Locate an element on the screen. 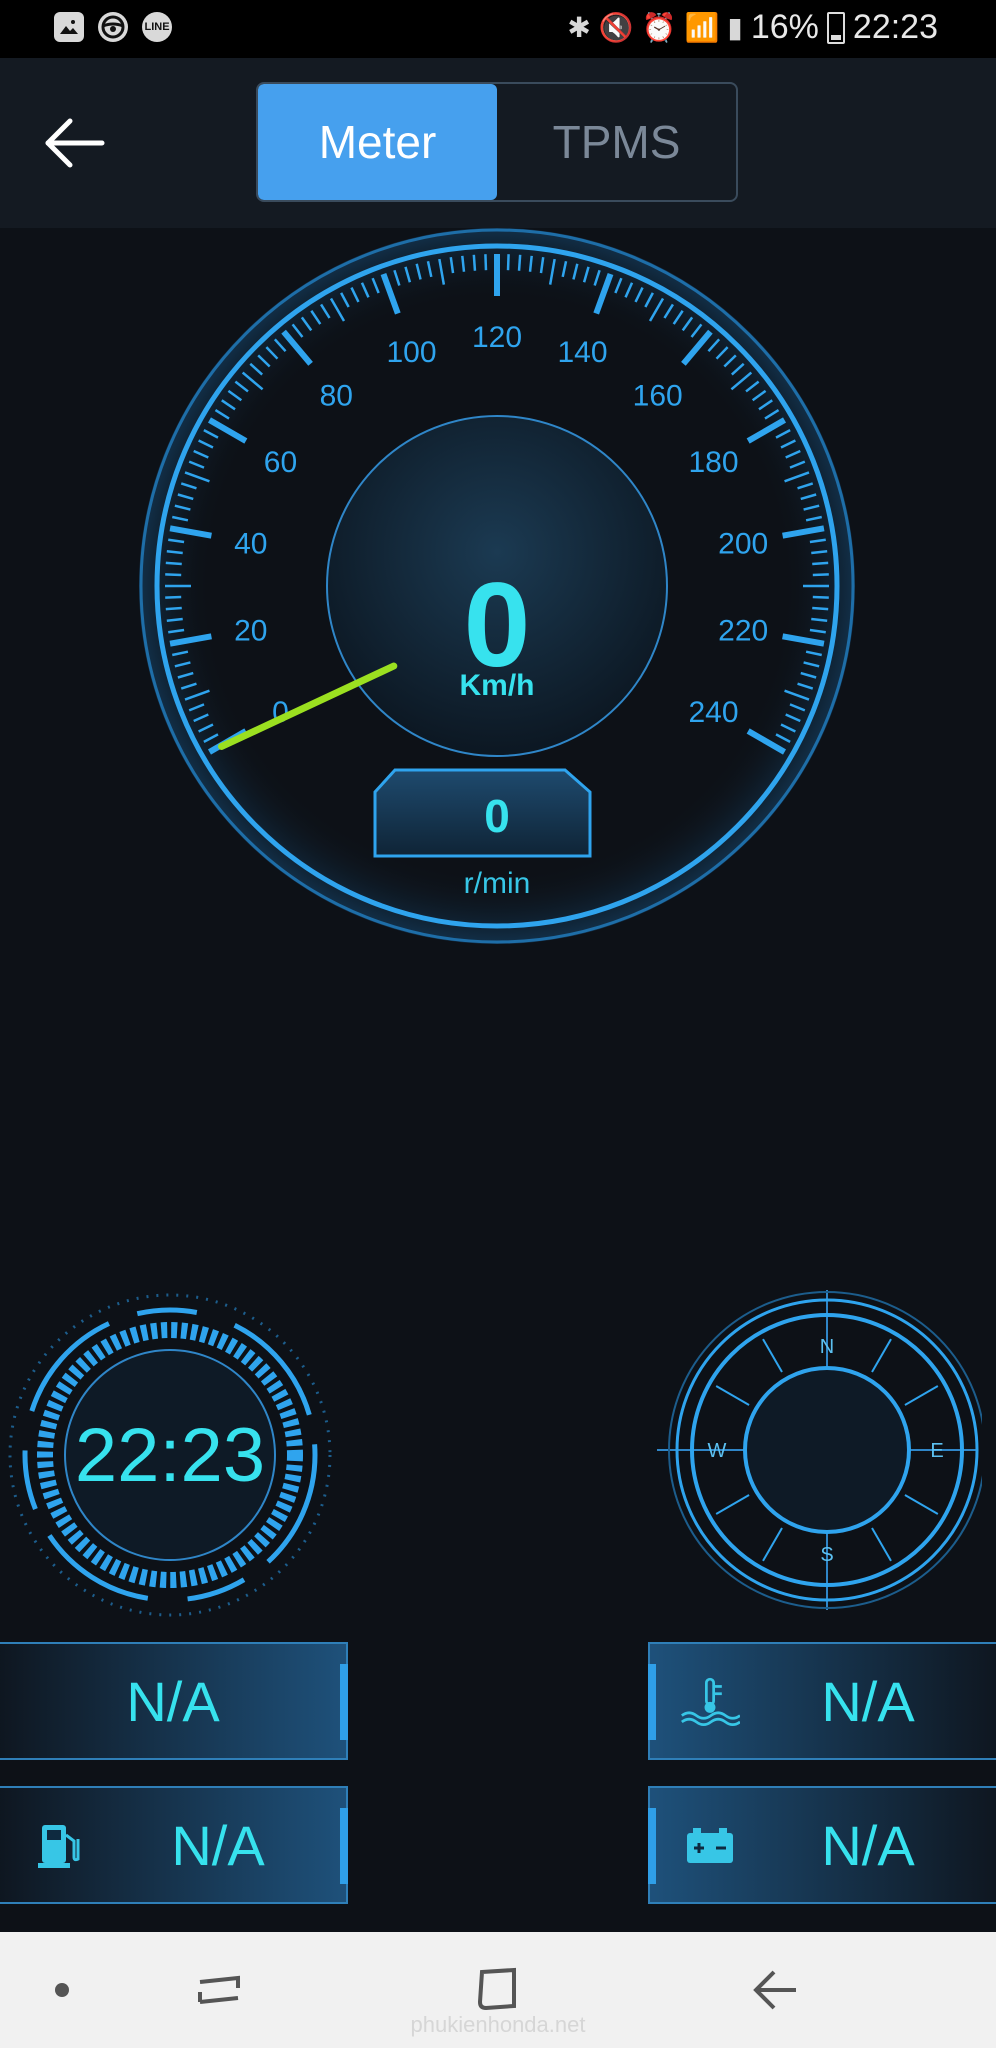 The image size is (996, 2048). rpm-value: 0 is located at coordinates (497, 816).